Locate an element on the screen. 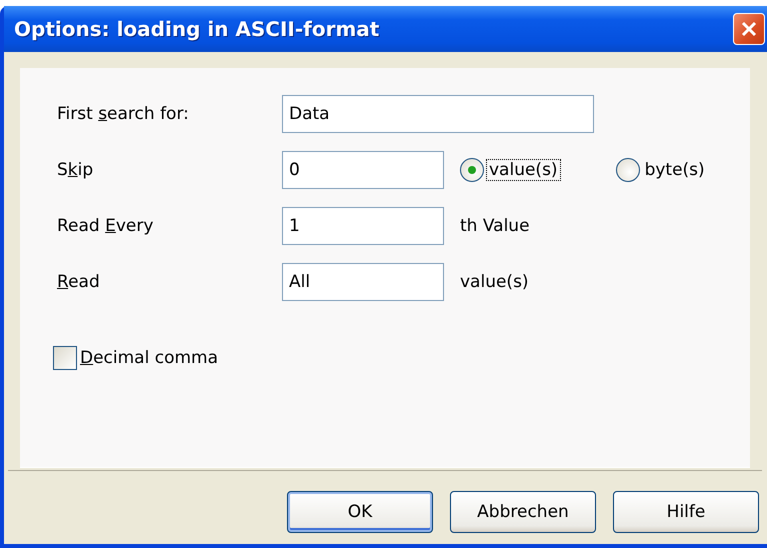 The height and width of the screenshot is (548, 767). input-field: All is located at coordinates (363, 282).